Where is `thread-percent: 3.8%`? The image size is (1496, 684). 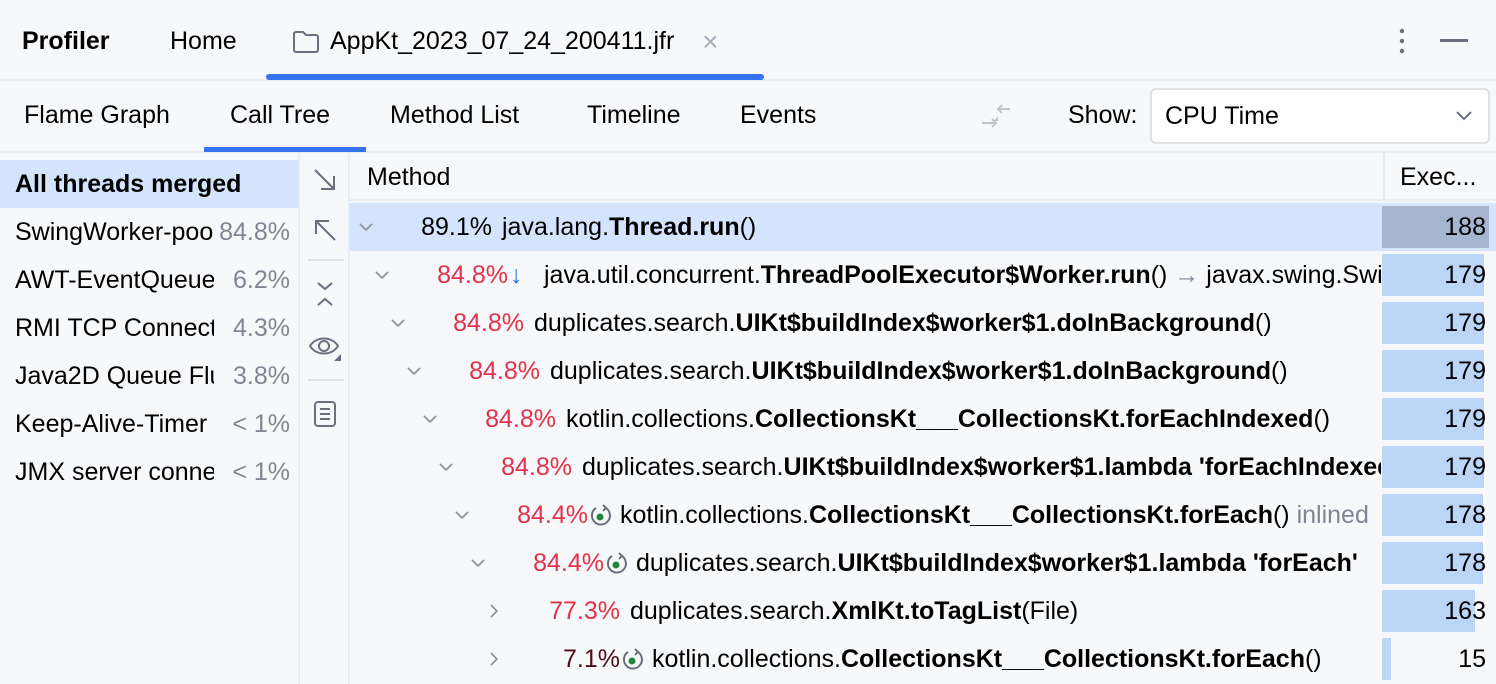 thread-percent: 3.8% is located at coordinates (261, 376).